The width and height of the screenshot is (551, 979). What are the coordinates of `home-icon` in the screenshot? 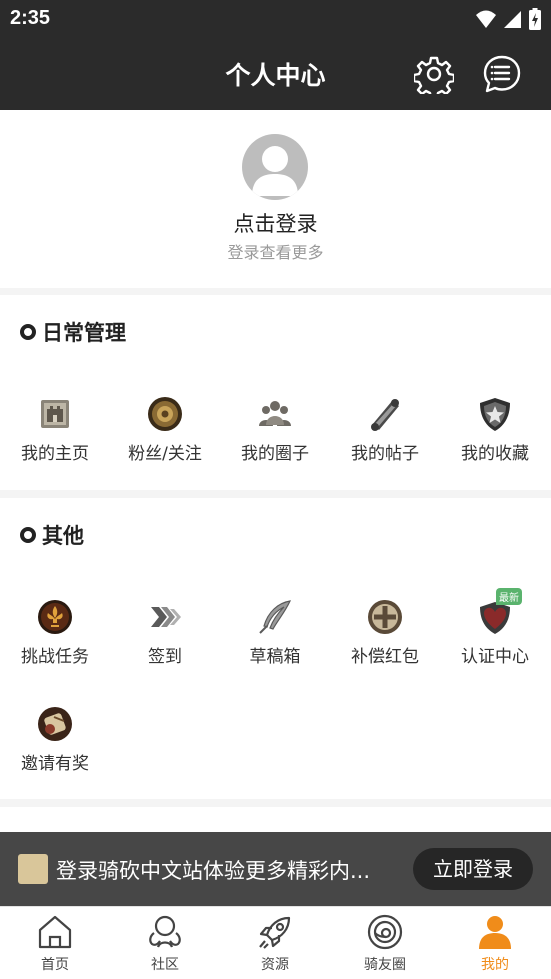 It's located at (55, 932).